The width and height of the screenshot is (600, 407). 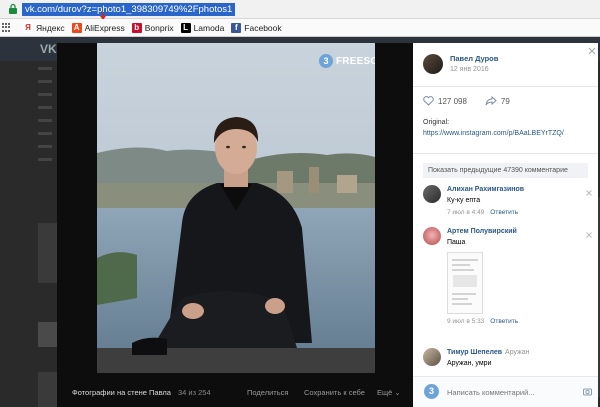 What do you see at coordinates (508, 358) in the screenshot?
I see `comment-item: Тимур Шепелев Аружан Аружан, умри` at bounding box center [508, 358].